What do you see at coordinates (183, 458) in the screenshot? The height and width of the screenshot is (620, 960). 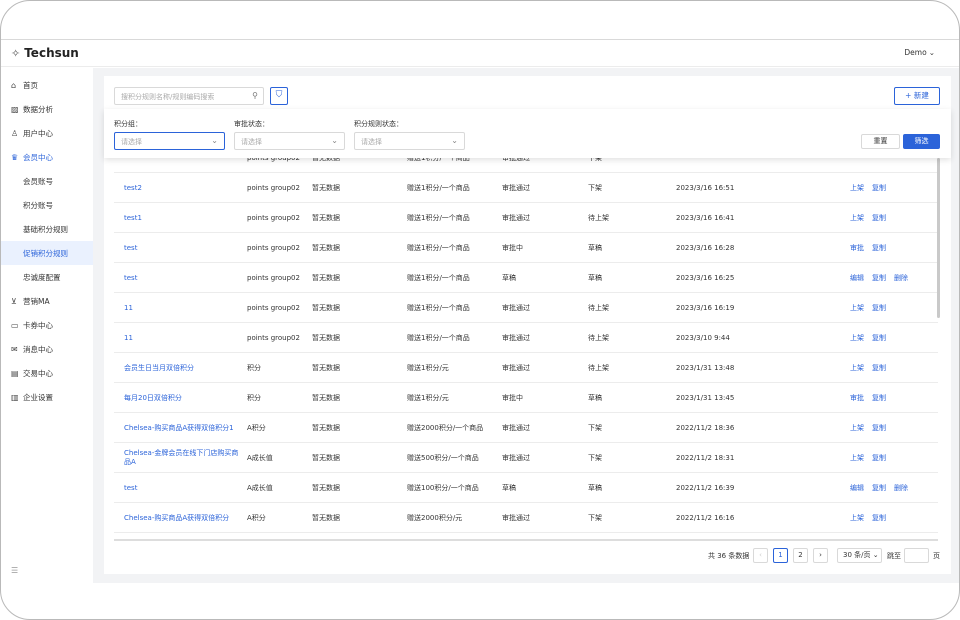 I see `cell-name: Chelsea-金牌会员在线下门店购买商品A` at bounding box center [183, 458].